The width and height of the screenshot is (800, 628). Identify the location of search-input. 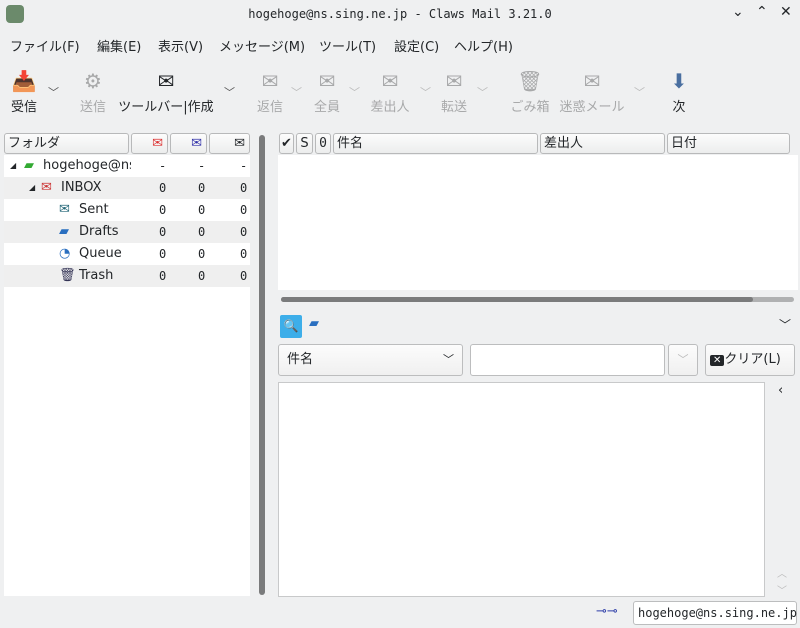
(567, 360).